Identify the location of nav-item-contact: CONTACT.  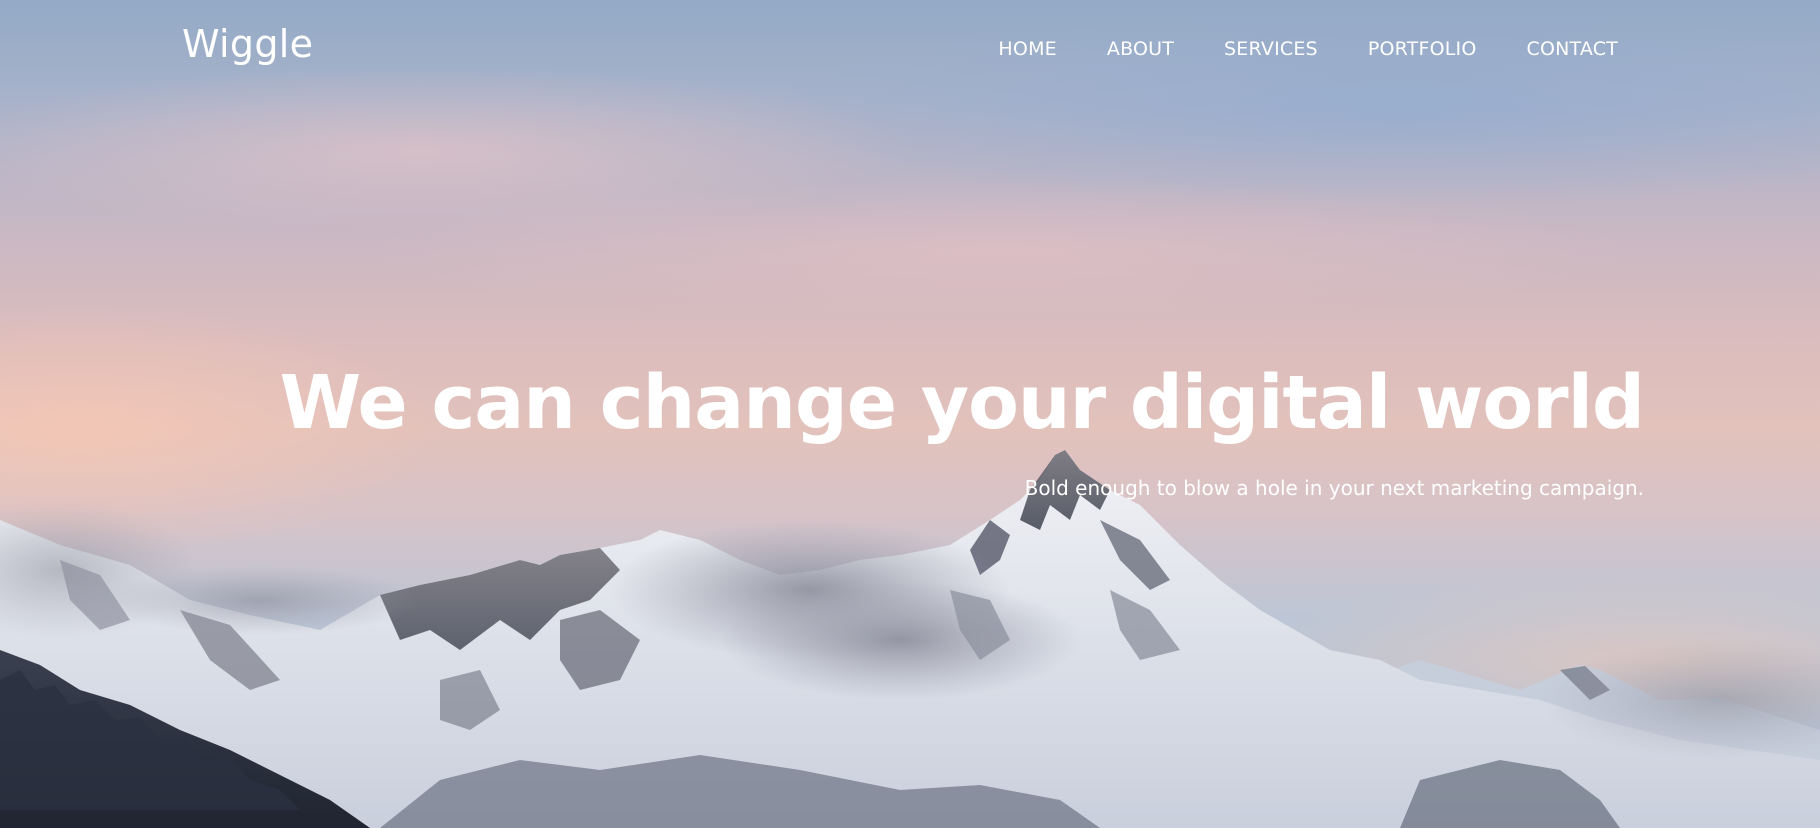
(1572, 49).